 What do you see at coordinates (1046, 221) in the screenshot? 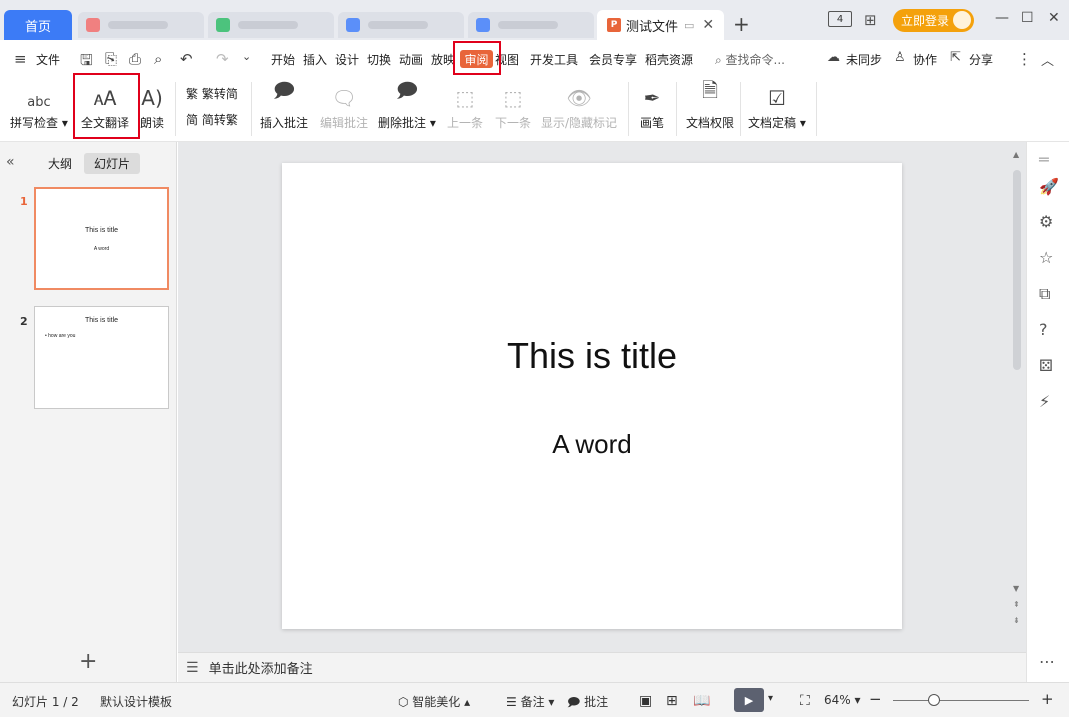
I see `settings-sliders-icon: ⚙` at bounding box center [1046, 221].